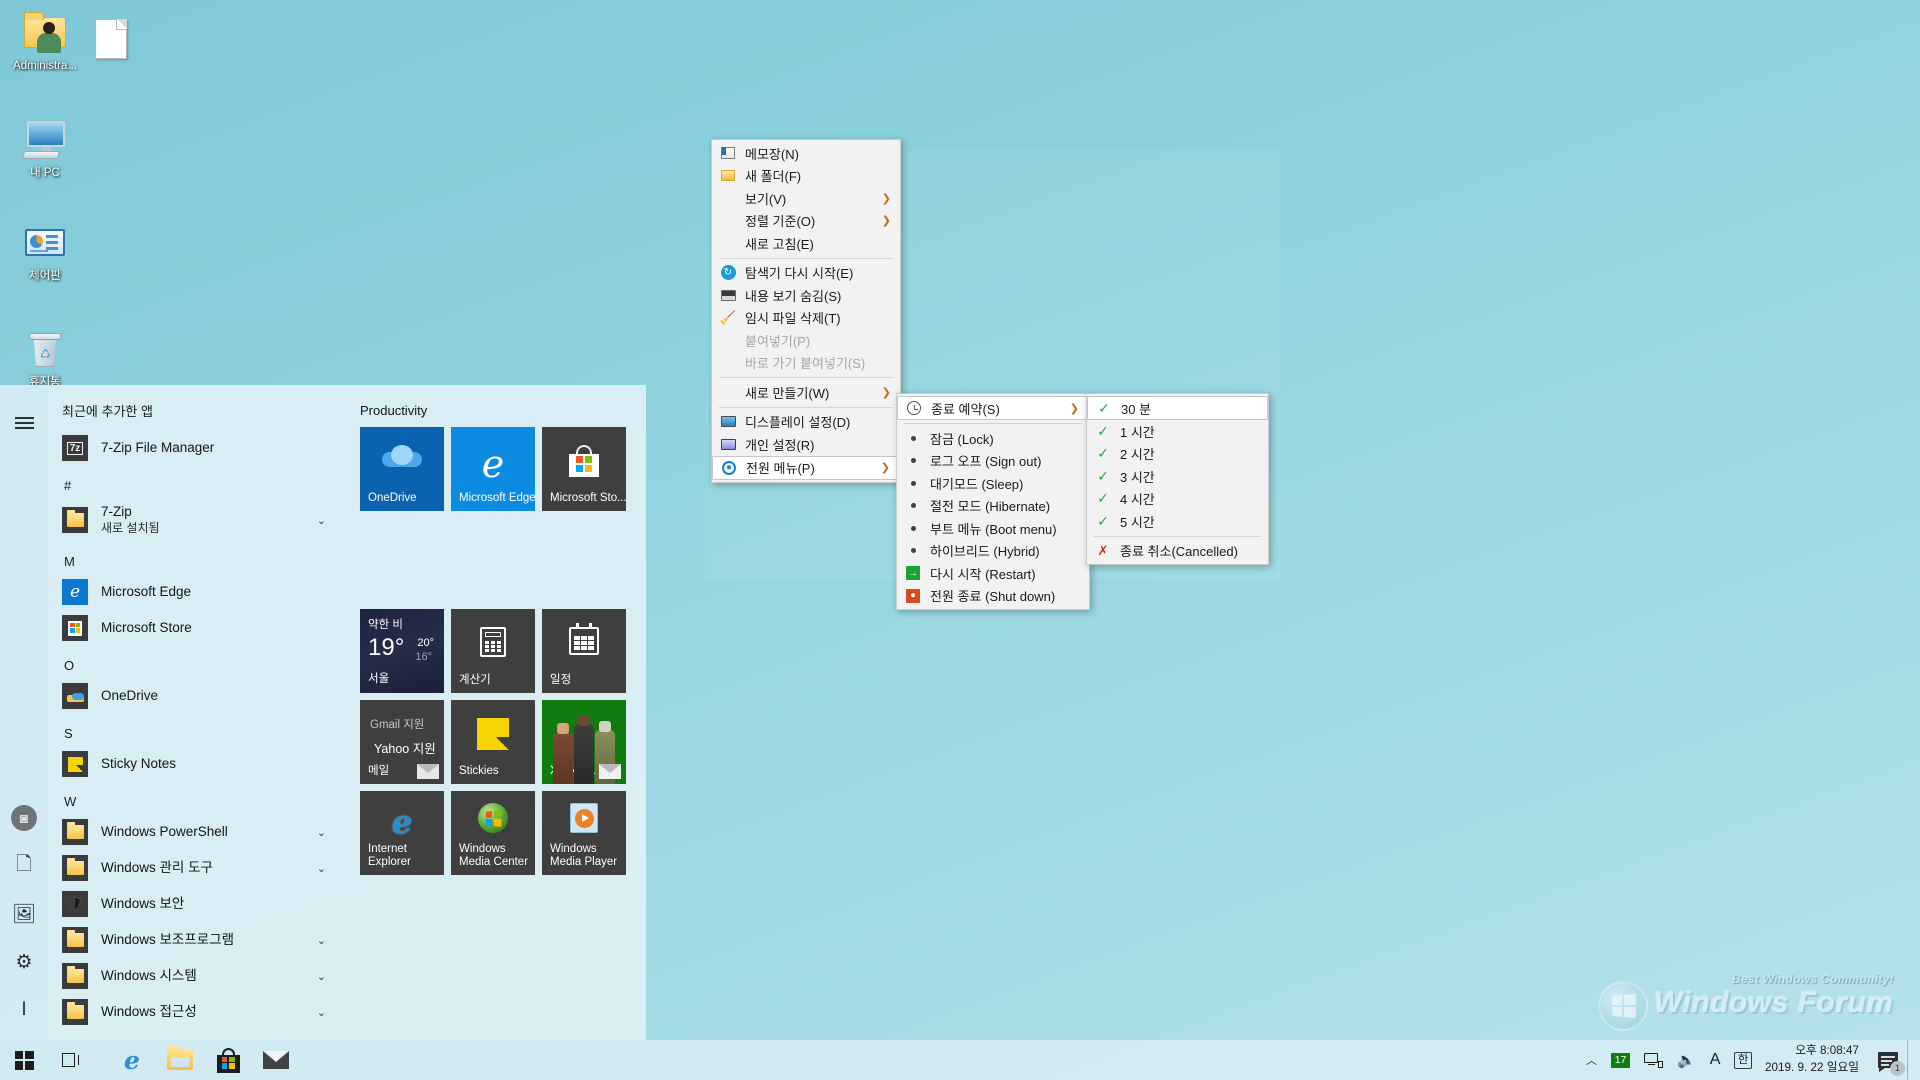  I want to click on folder-icon, so click(75, 520).